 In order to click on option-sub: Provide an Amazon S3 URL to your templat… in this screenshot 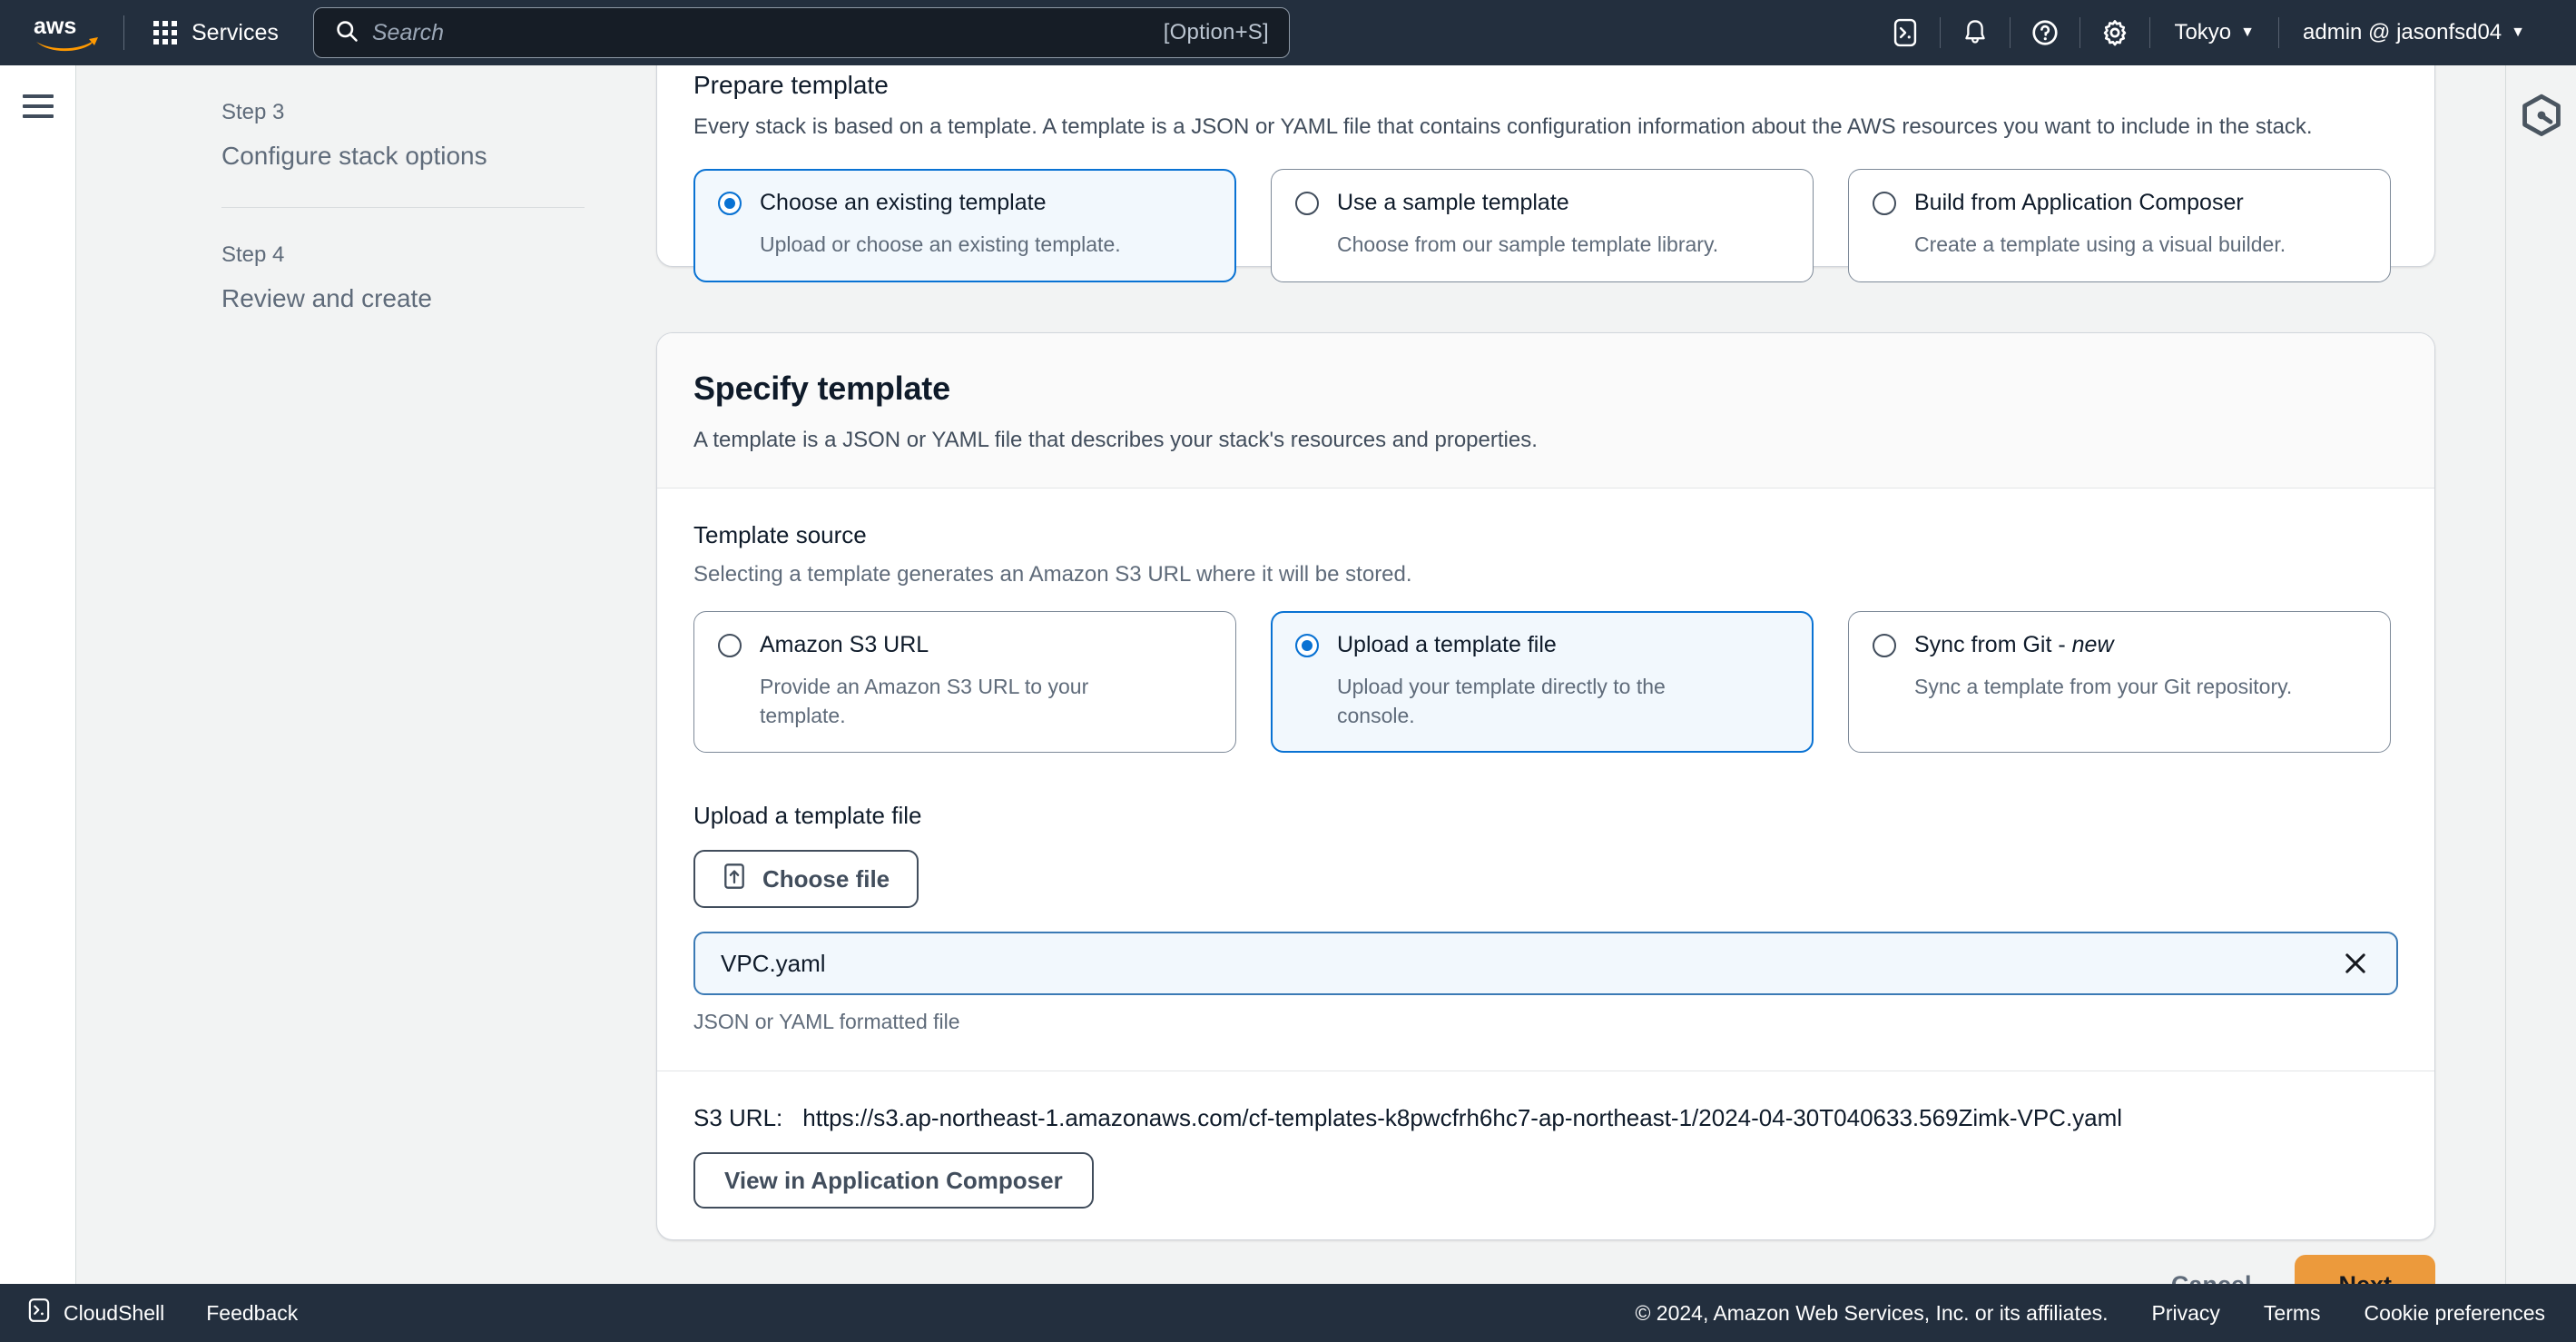, I will do `click(924, 701)`.